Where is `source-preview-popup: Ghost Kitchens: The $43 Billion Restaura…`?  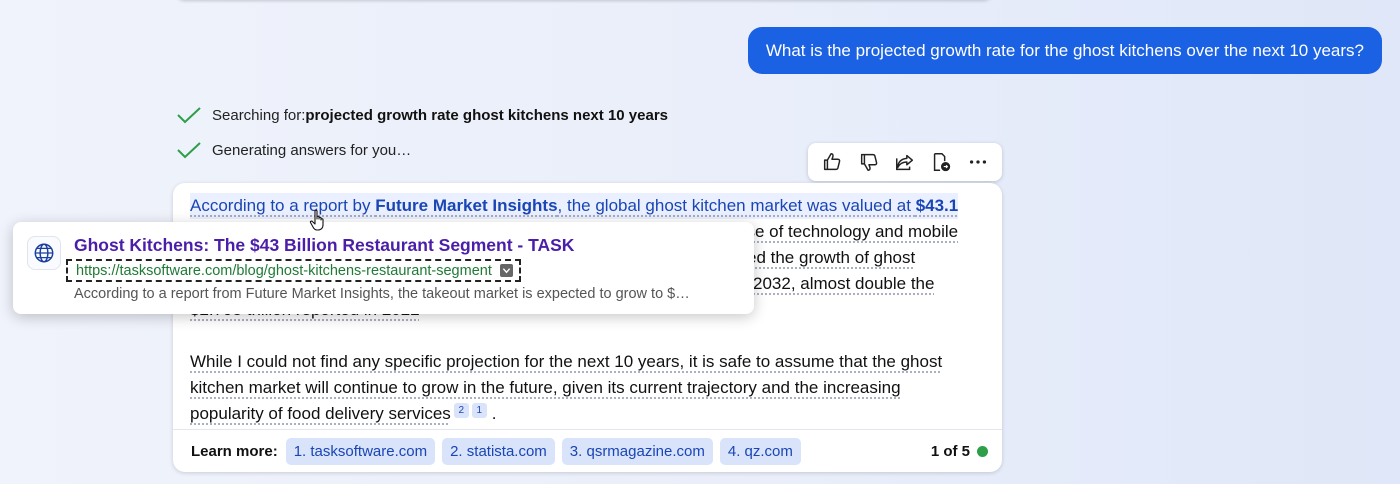
source-preview-popup: Ghost Kitchens: The $43 Billion Restaura… is located at coordinates (383, 268).